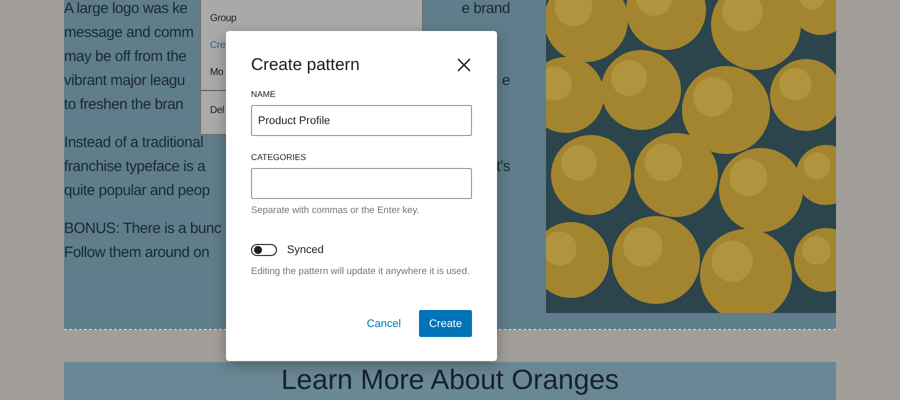 This screenshot has height=400, width=900. I want to click on field-label: NAME, so click(264, 94).